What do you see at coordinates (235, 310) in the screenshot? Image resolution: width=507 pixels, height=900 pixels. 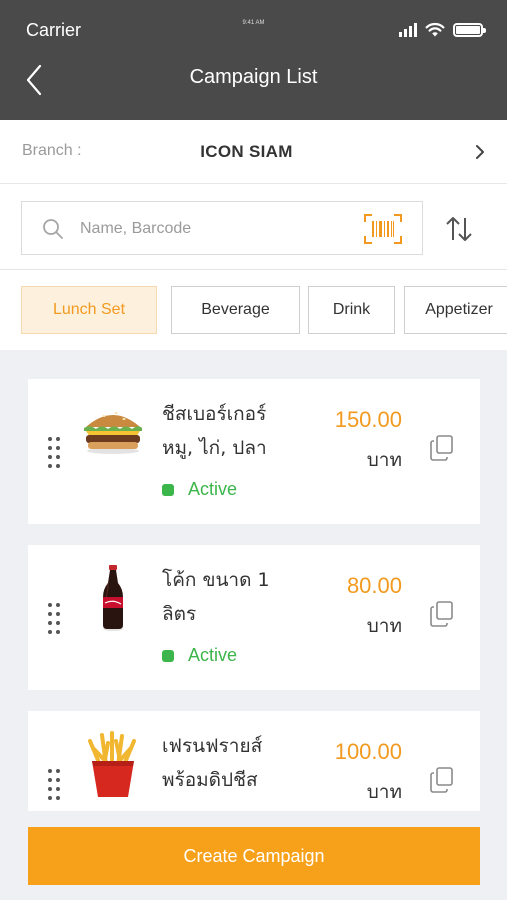 I see `category-chip-beverage: Beverage` at bounding box center [235, 310].